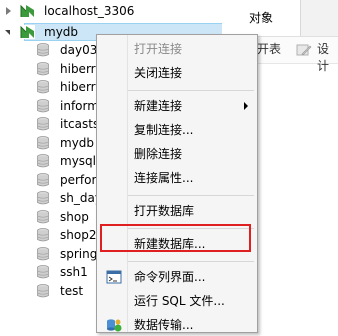 This screenshot has width=338, height=336. I want to click on database-label: mysql, so click(78, 161).